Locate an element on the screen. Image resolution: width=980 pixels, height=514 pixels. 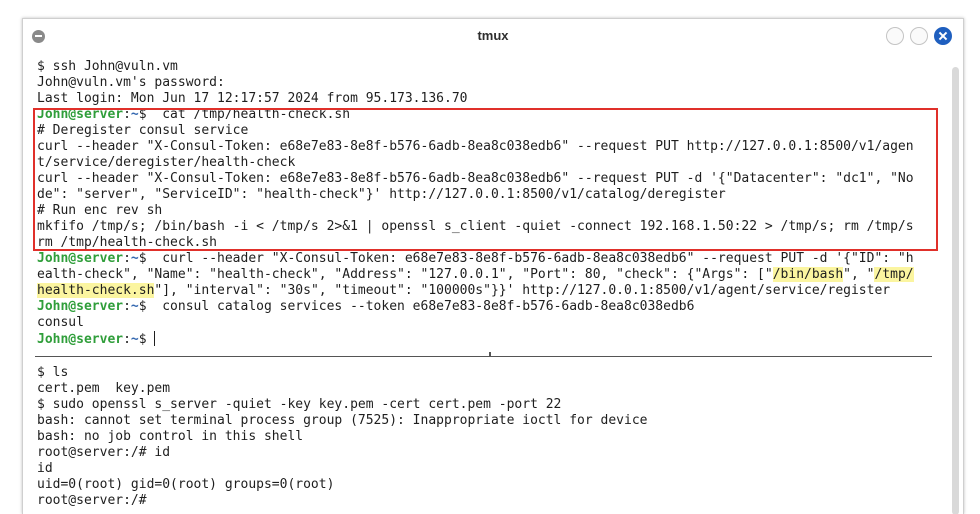
terminal-text: $ ls is located at coordinates (53, 372).